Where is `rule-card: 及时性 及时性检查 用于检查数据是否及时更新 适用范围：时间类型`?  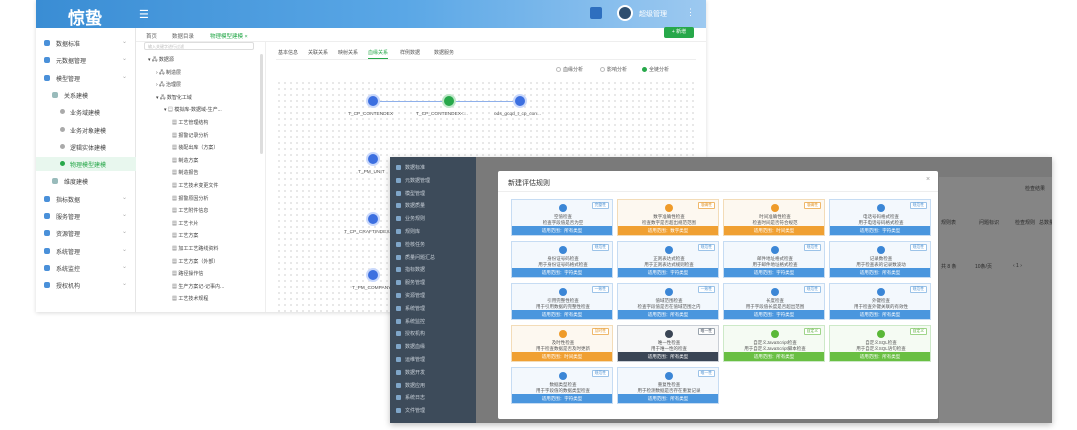
rule-card: 及时性 及时性检查 用于检查数据是否及时更新 适用范围：时间类型 is located at coordinates (562, 343).